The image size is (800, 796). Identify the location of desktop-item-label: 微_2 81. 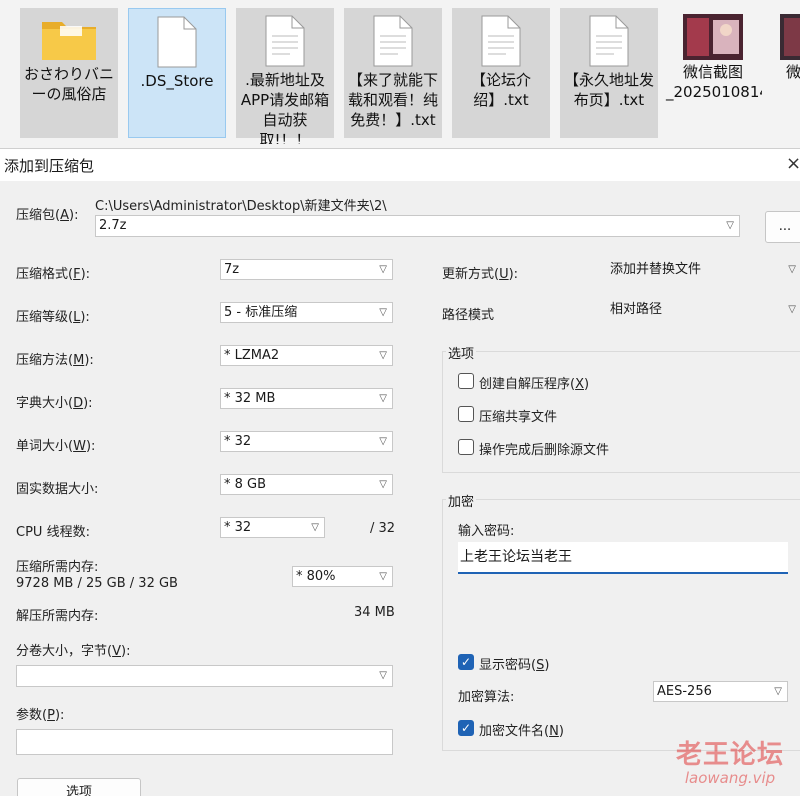
(793, 72).